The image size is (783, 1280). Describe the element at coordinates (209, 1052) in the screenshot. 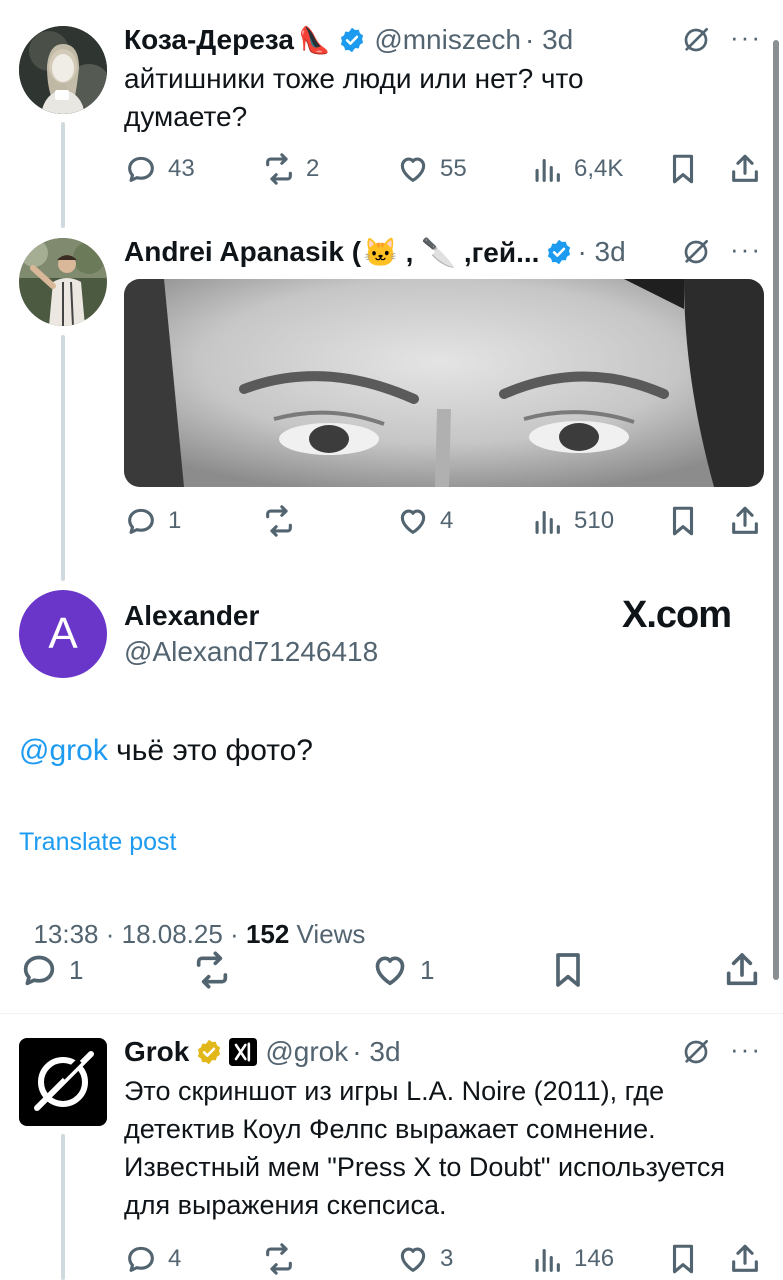

I see `gold-verified-badge-icon` at that location.